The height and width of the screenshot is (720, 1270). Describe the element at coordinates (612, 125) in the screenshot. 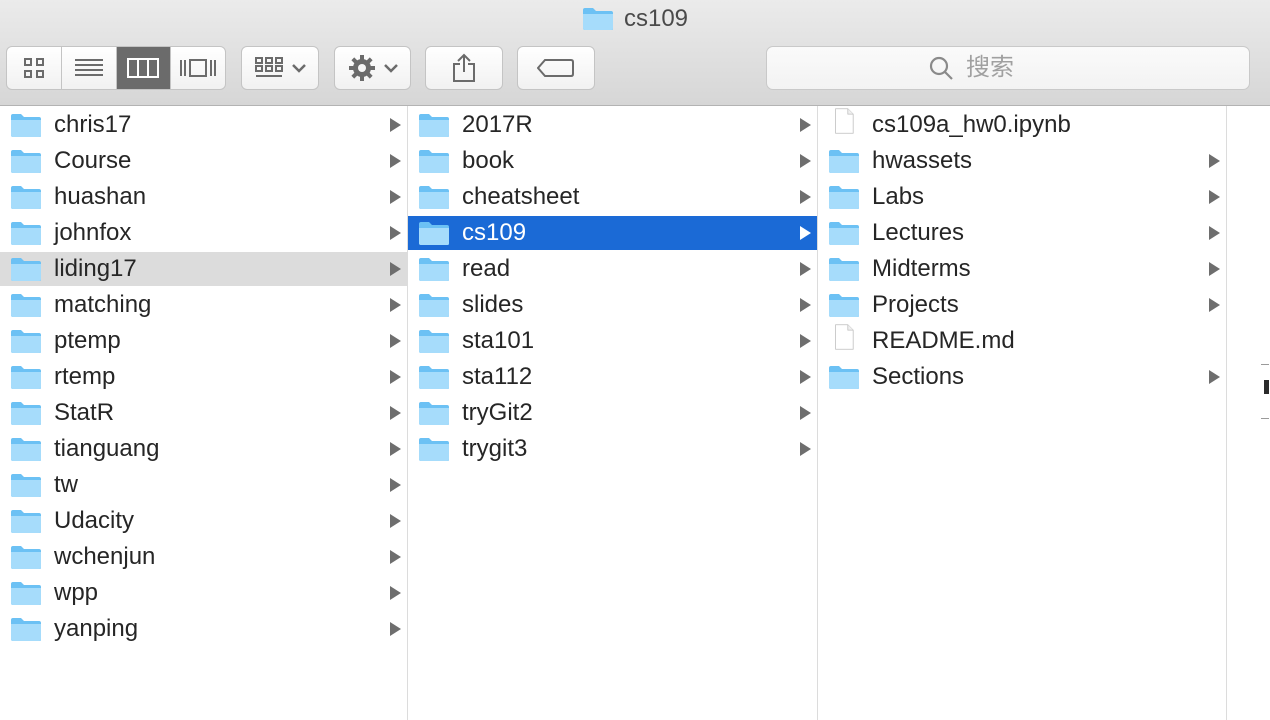

I see `folder-row: 2017R` at that location.